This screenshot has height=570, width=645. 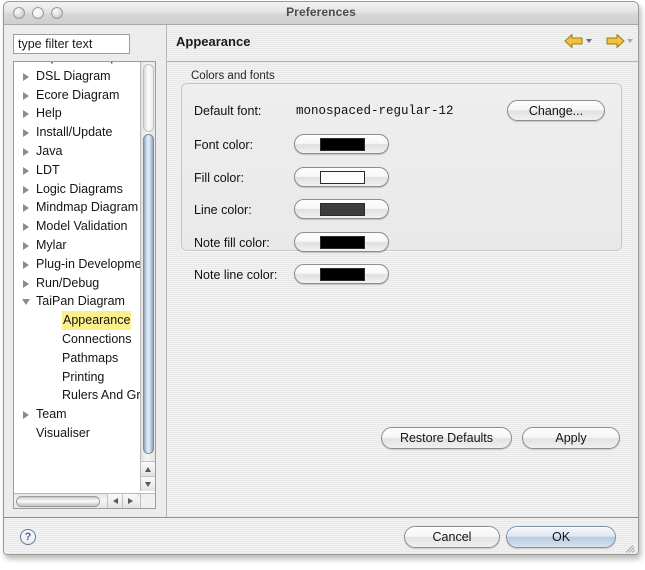 I want to click on tree-item-run-debug: Run/Debug, so click(x=77, y=283).